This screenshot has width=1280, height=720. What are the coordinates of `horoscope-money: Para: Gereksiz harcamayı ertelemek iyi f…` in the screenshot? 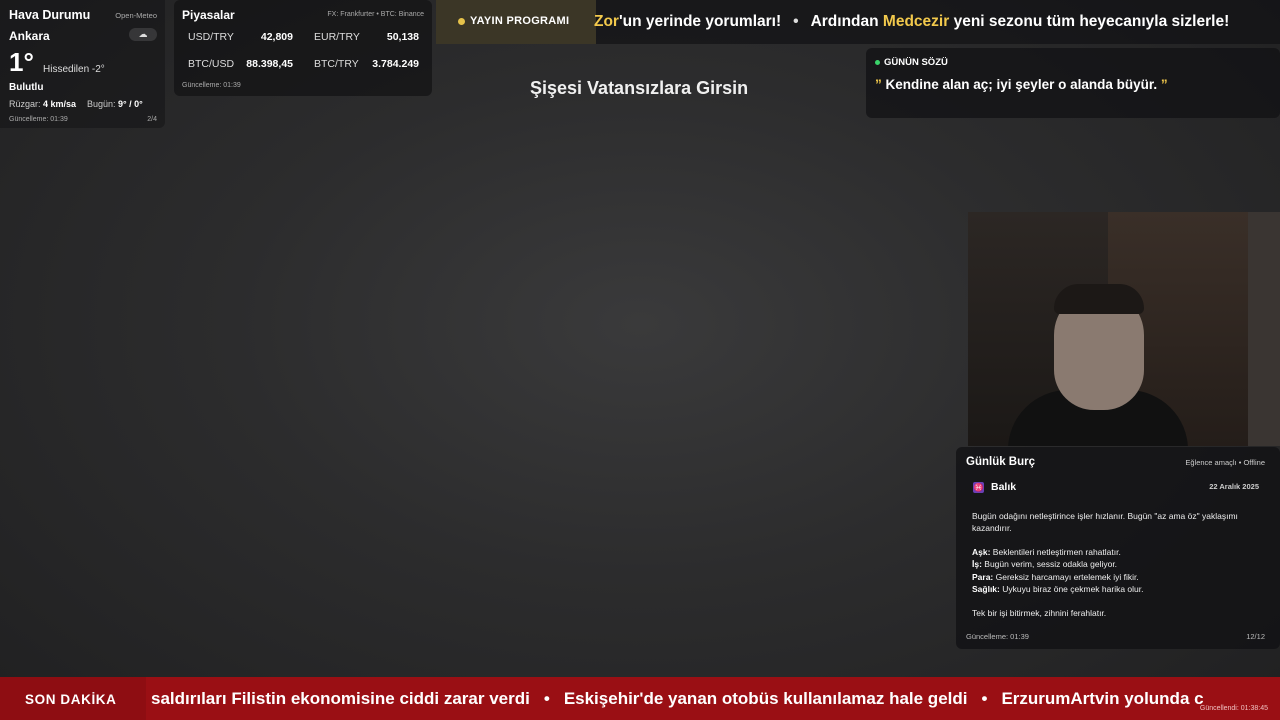 It's located at (1055, 576).